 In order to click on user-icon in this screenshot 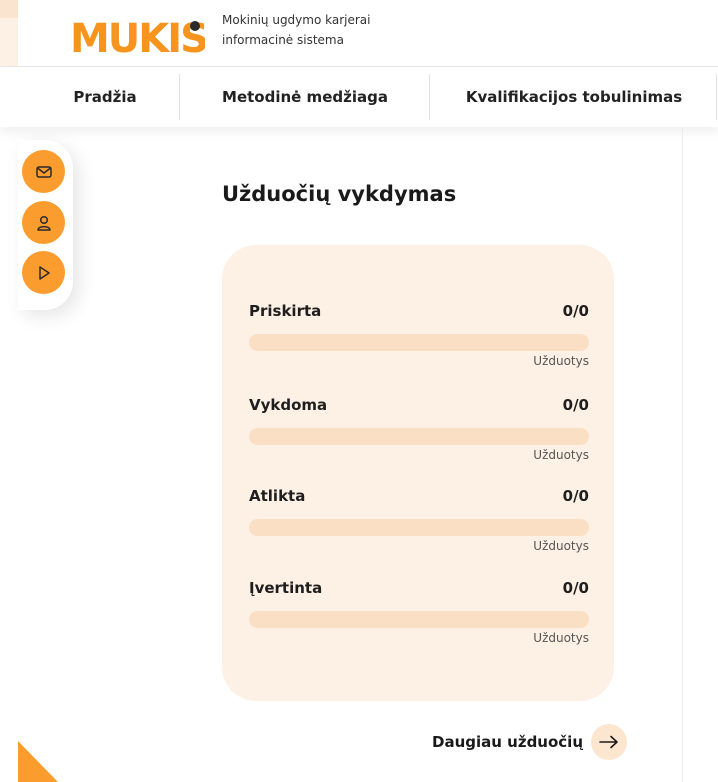, I will do `click(43, 223)`.